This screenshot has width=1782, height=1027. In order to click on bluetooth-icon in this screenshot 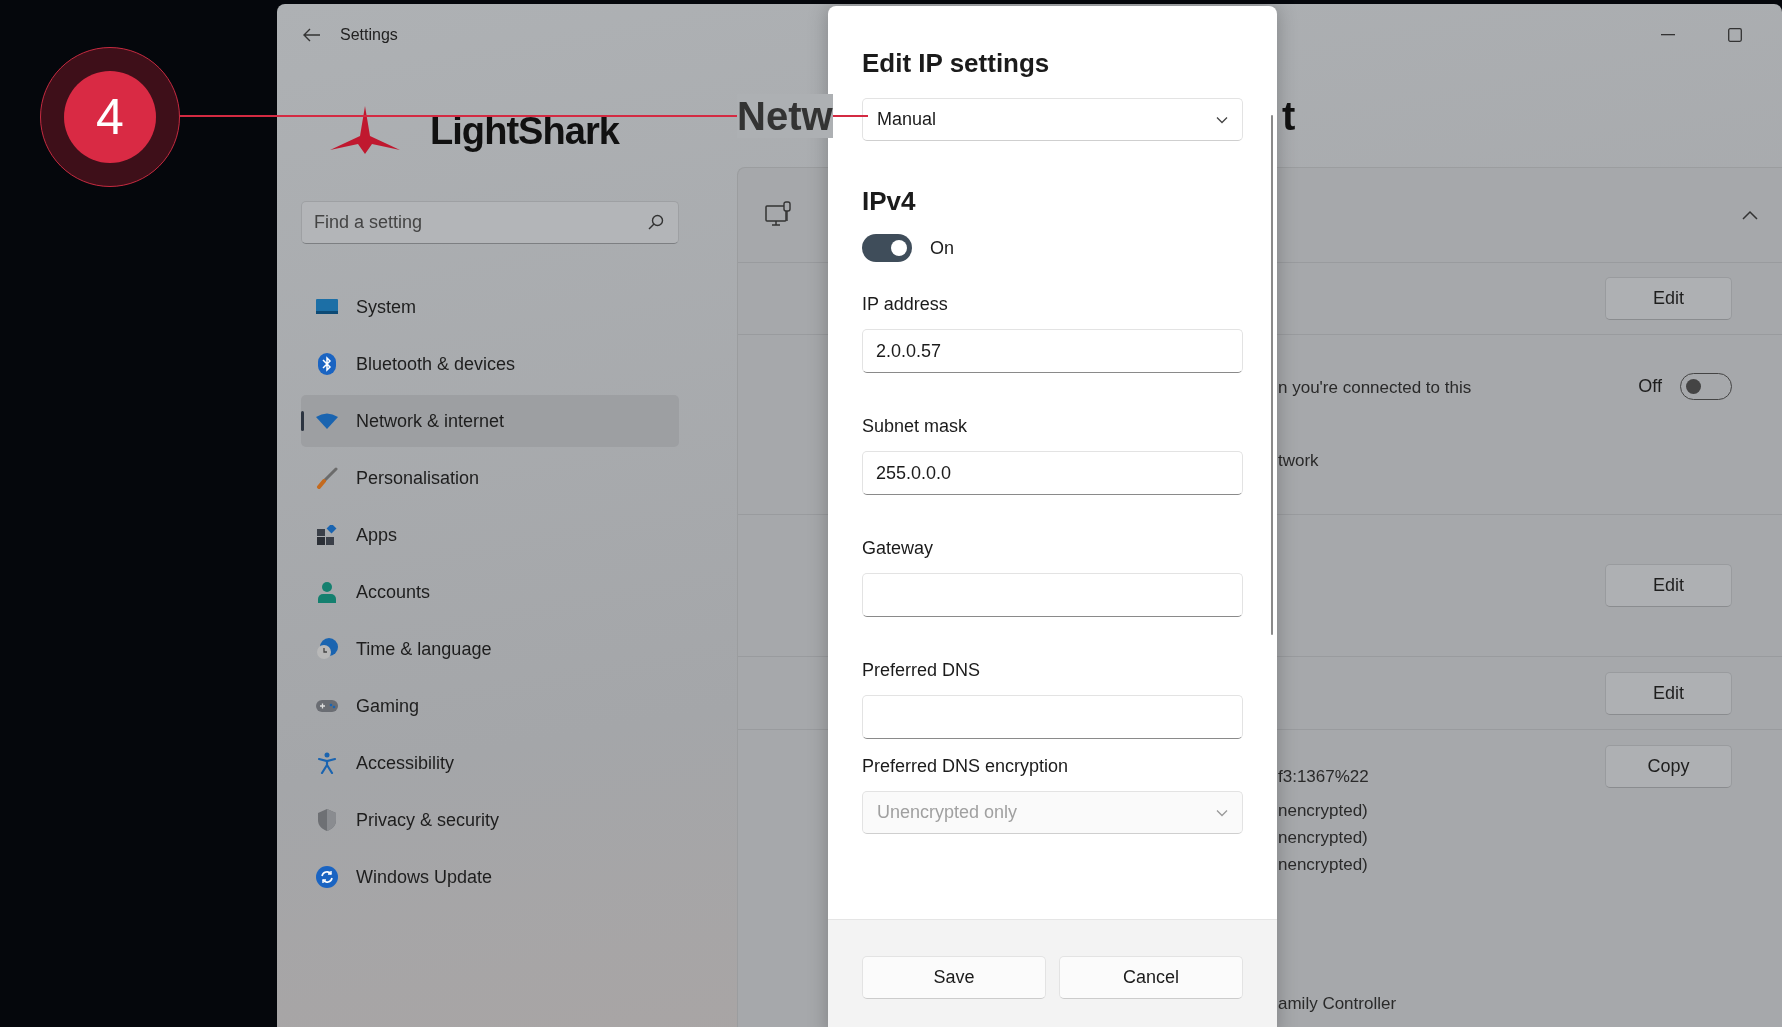, I will do `click(327, 364)`.